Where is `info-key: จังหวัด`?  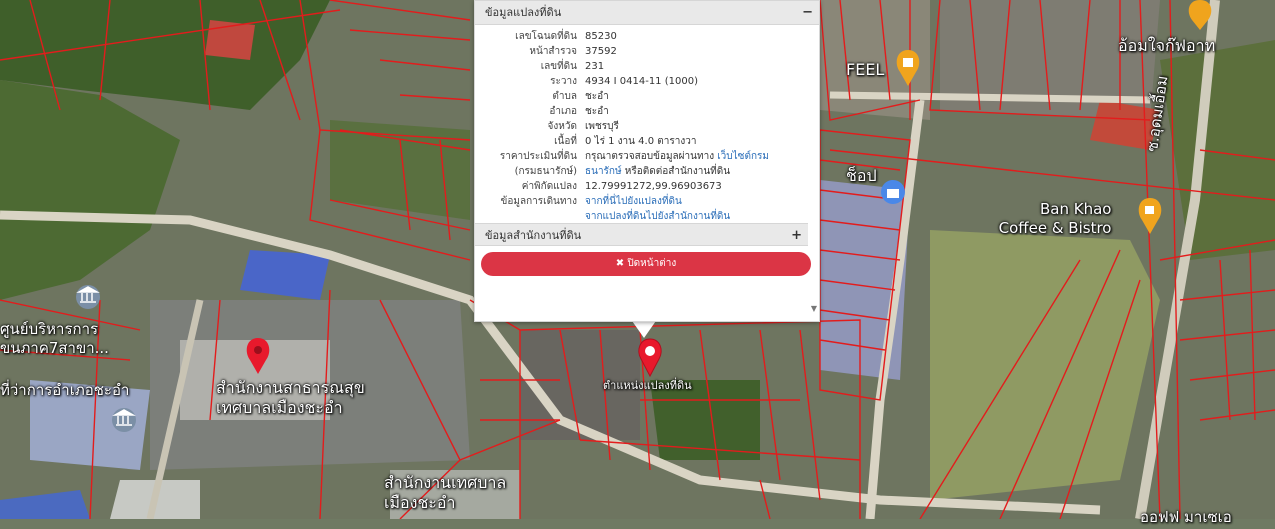 info-key: จังหวัด is located at coordinates (562, 126).